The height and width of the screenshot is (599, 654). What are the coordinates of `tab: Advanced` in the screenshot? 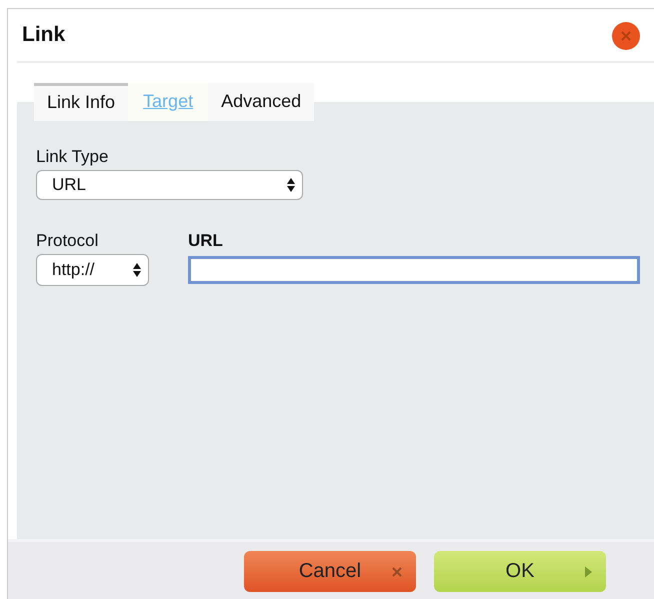 It's located at (261, 102).